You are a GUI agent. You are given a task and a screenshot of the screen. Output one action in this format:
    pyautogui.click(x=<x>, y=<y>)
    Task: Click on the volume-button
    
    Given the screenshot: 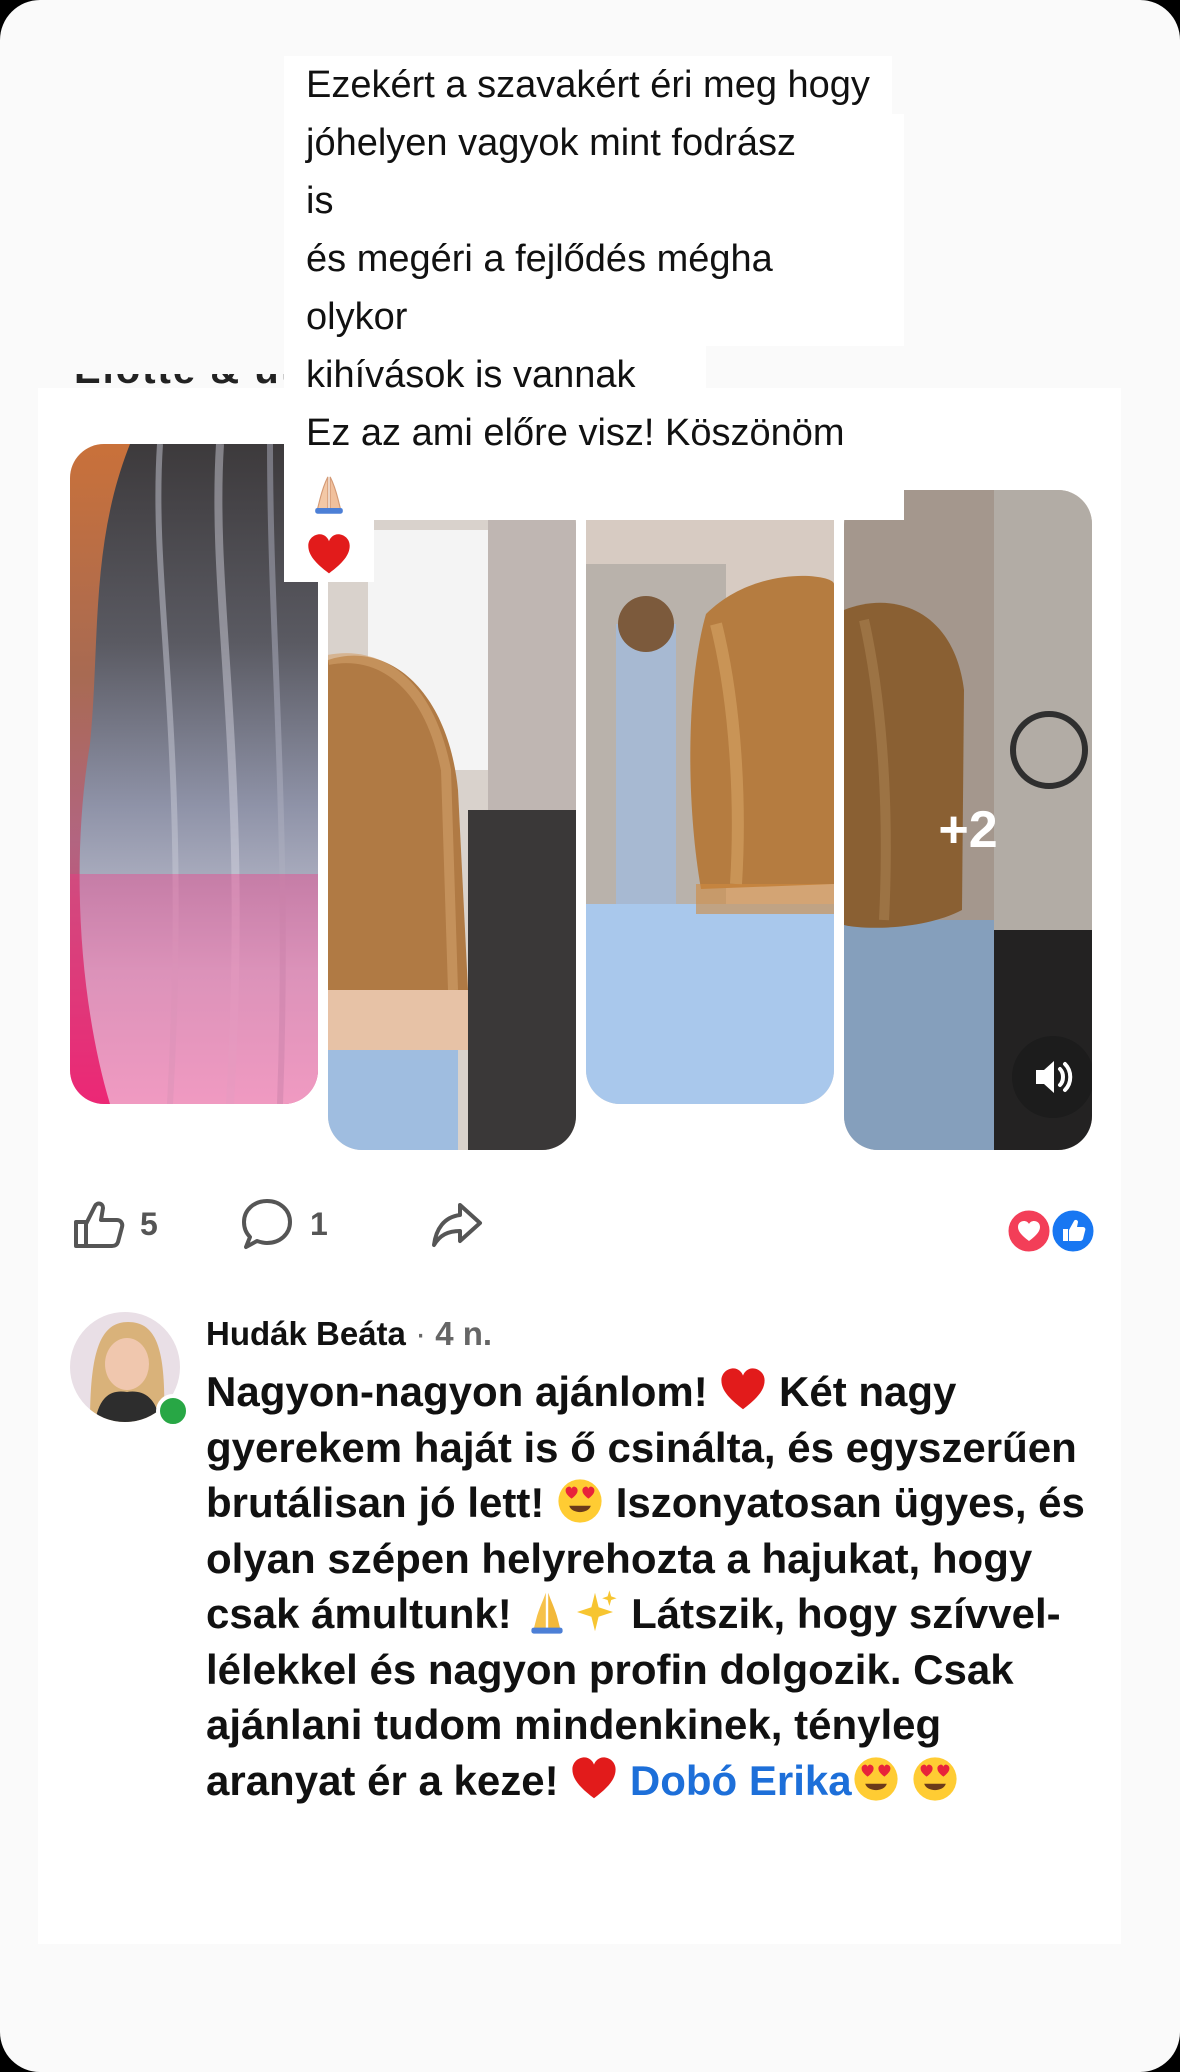 What is the action you would take?
    pyautogui.click(x=1052, y=1077)
    